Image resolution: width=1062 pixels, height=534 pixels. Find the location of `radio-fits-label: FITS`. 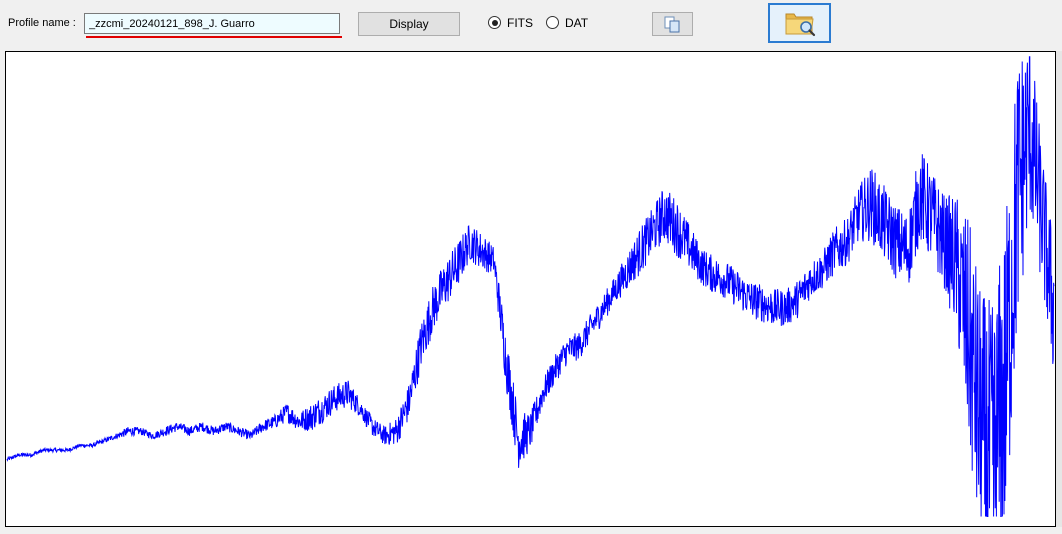

radio-fits-label: FITS is located at coordinates (520, 23).